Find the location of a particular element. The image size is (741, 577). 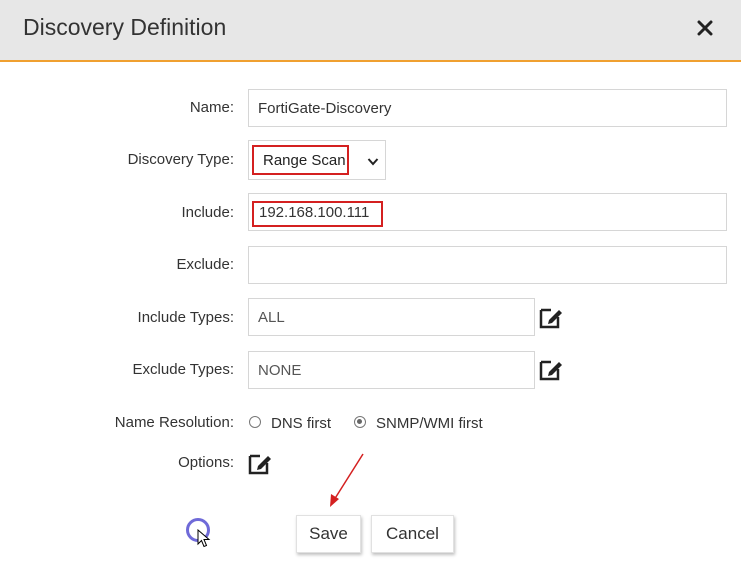

edit-exclude-types-icon is located at coordinates (551, 369).